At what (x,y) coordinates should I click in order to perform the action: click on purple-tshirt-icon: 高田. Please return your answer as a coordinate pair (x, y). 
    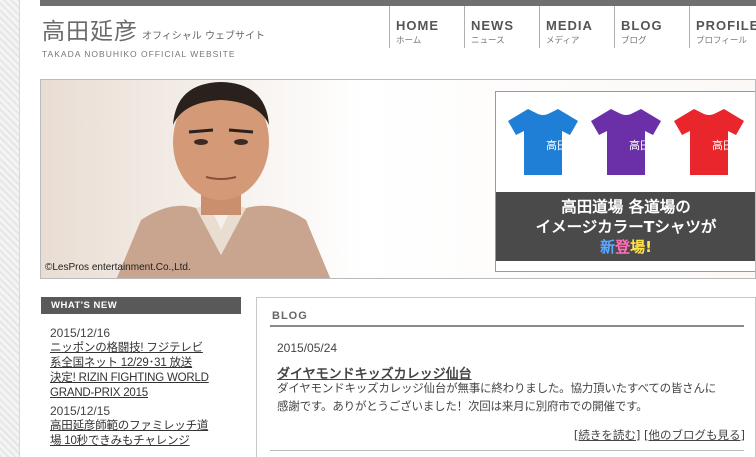
    Looking at the image, I should click on (625, 141).